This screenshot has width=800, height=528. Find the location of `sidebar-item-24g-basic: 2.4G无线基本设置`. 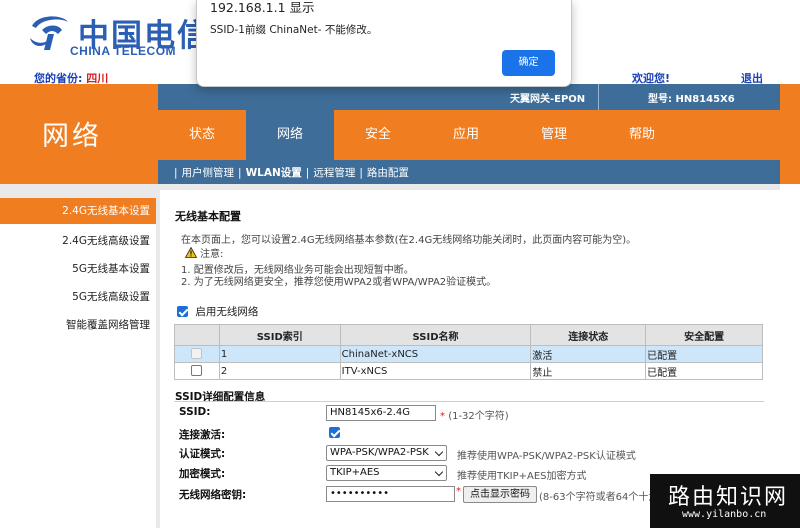

sidebar-item-24g-basic: 2.4G无线基本设置 is located at coordinates (78, 211).